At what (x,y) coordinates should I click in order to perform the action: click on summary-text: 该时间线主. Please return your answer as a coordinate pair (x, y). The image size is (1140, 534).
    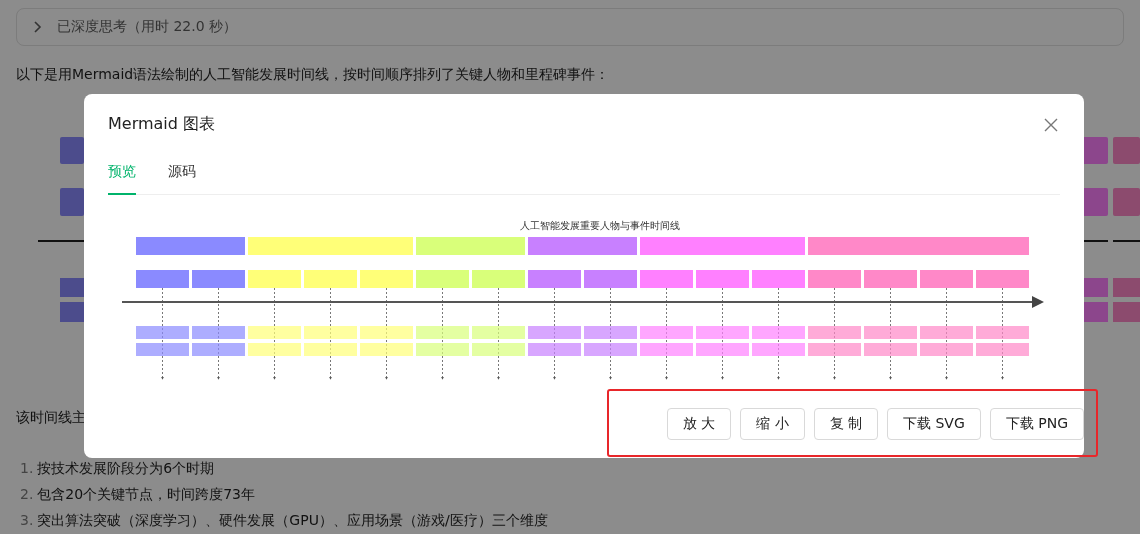
    Looking at the image, I should click on (51, 418).